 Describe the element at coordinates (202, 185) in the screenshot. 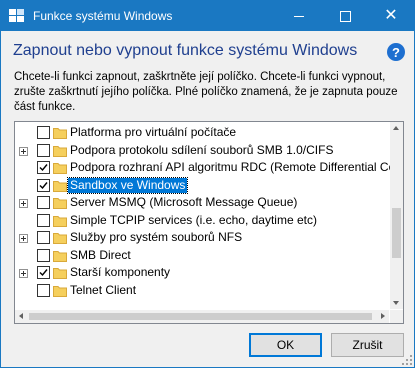

I see `feature-row: Sandbox ve Windows` at that location.